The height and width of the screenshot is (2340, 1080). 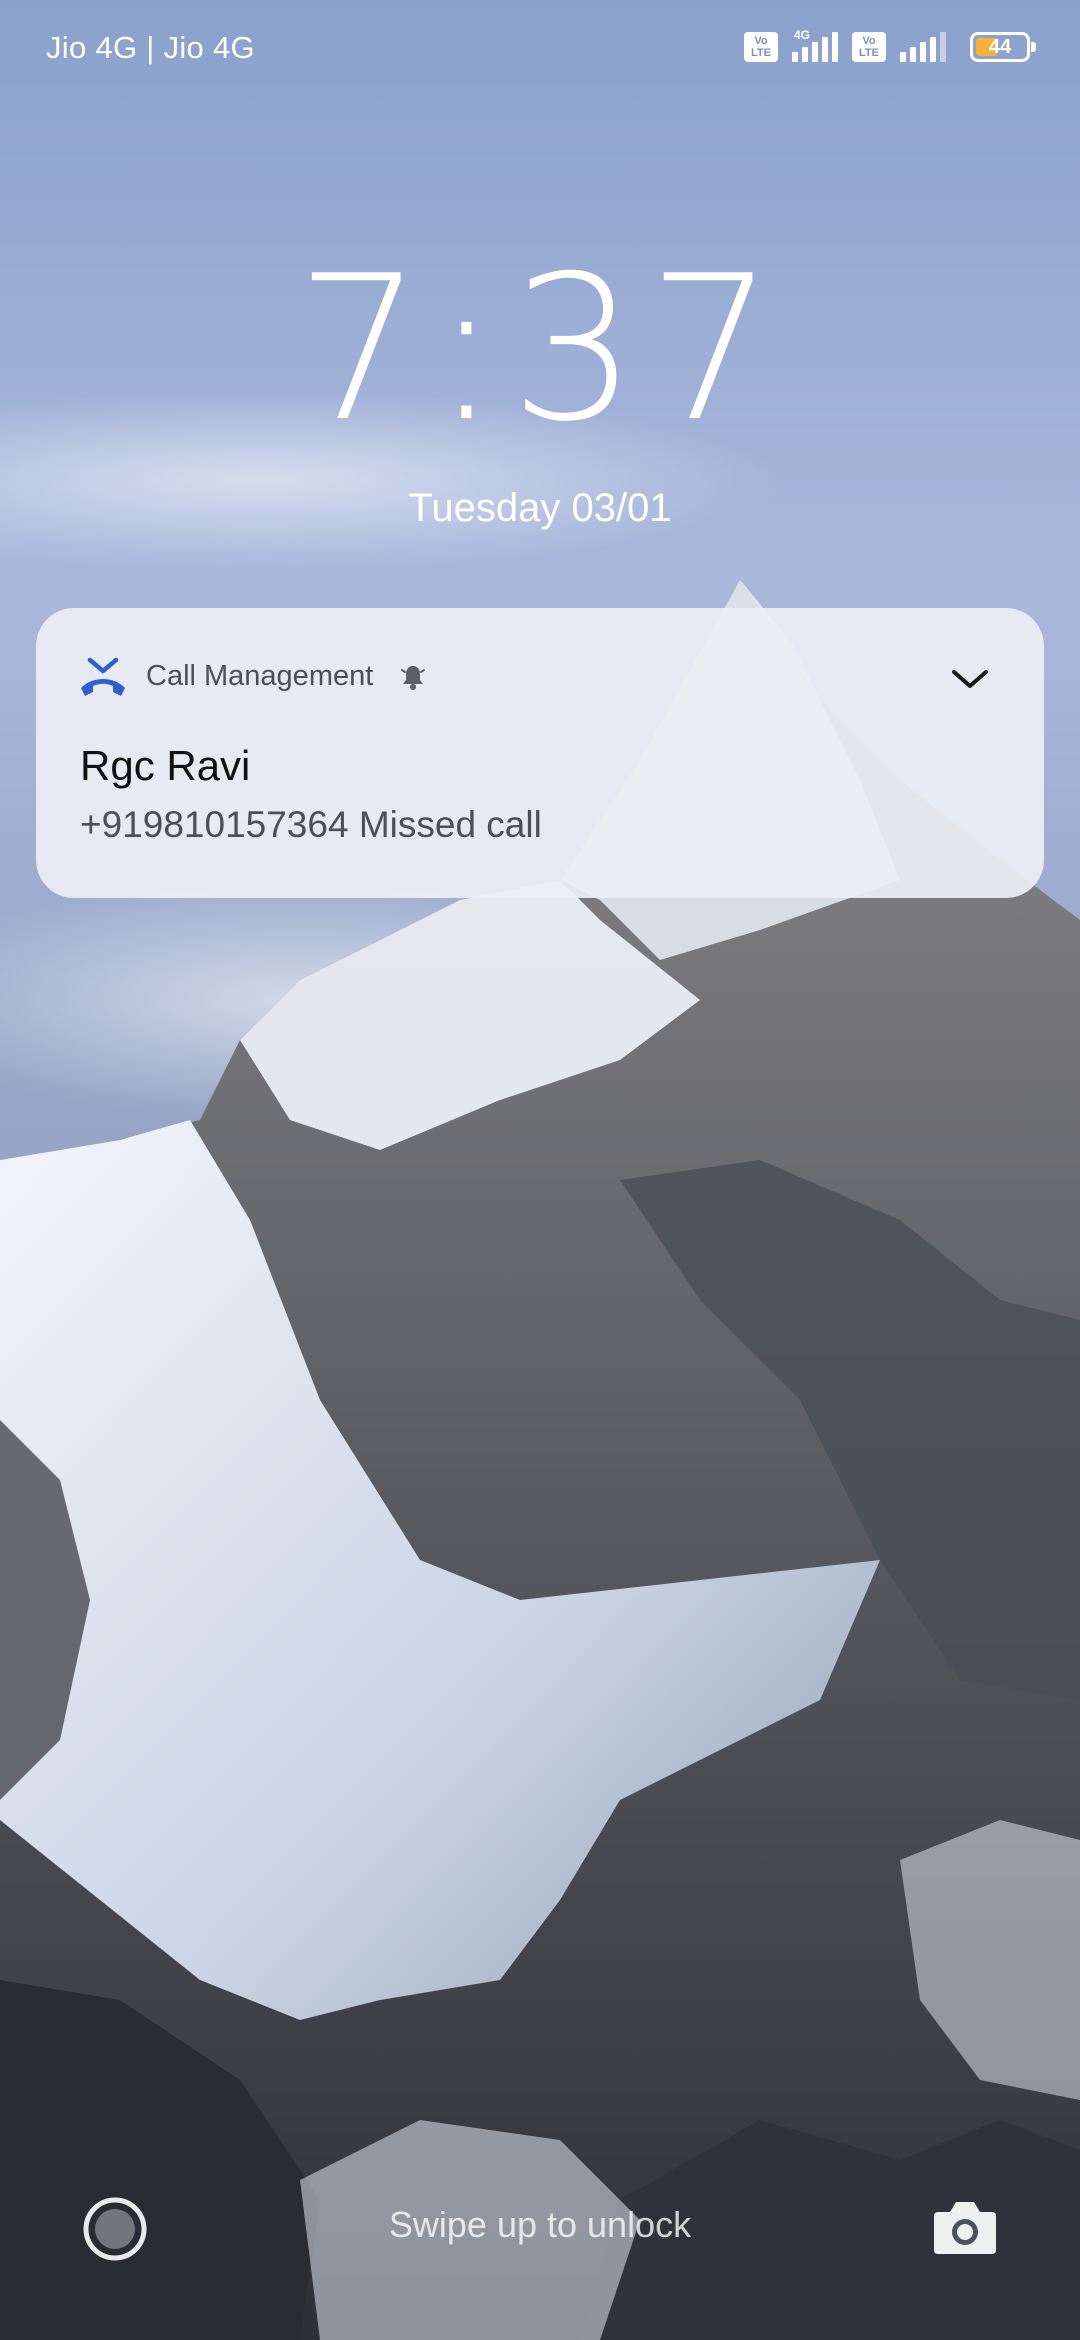 What do you see at coordinates (869, 47) in the screenshot?
I see `volte-badge-sim2: Vo LTE` at bounding box center [869, 47].